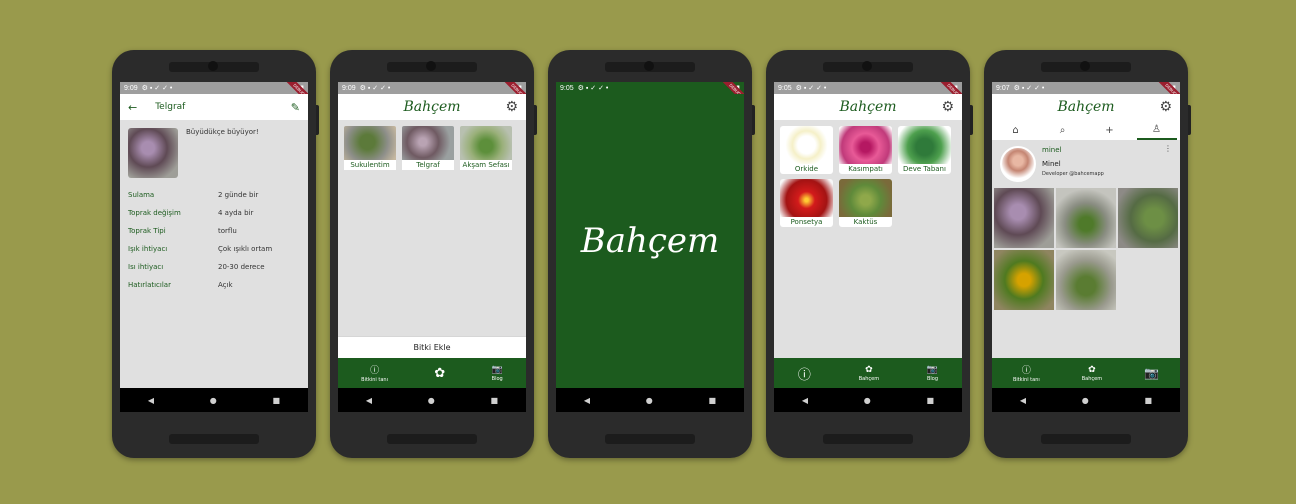  What do you see at coordinates (1073, 164) in the screenshot?
I see `profile-text: minel Minel Developer @bahcemapp` at bounding box center [1073, 164].